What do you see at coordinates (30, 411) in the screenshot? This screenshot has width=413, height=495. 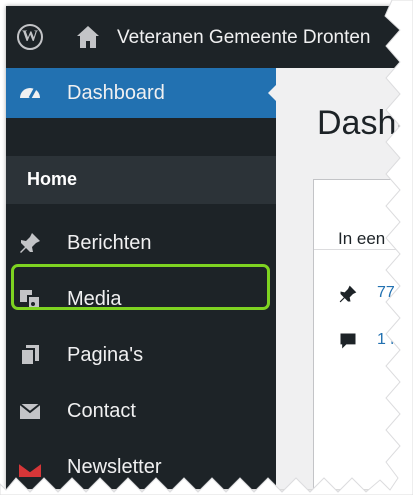 I see `mail-icon` at bounding box center [30, 411].